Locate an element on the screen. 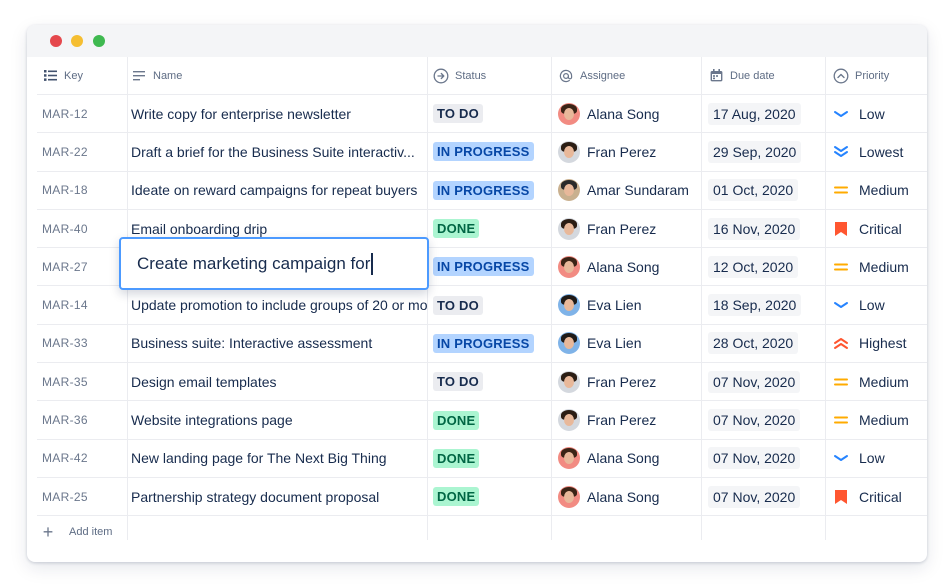 This screenshot has width=952, height=588. issue-key-cell: MAR-12 is located at coordinates (82, 113).